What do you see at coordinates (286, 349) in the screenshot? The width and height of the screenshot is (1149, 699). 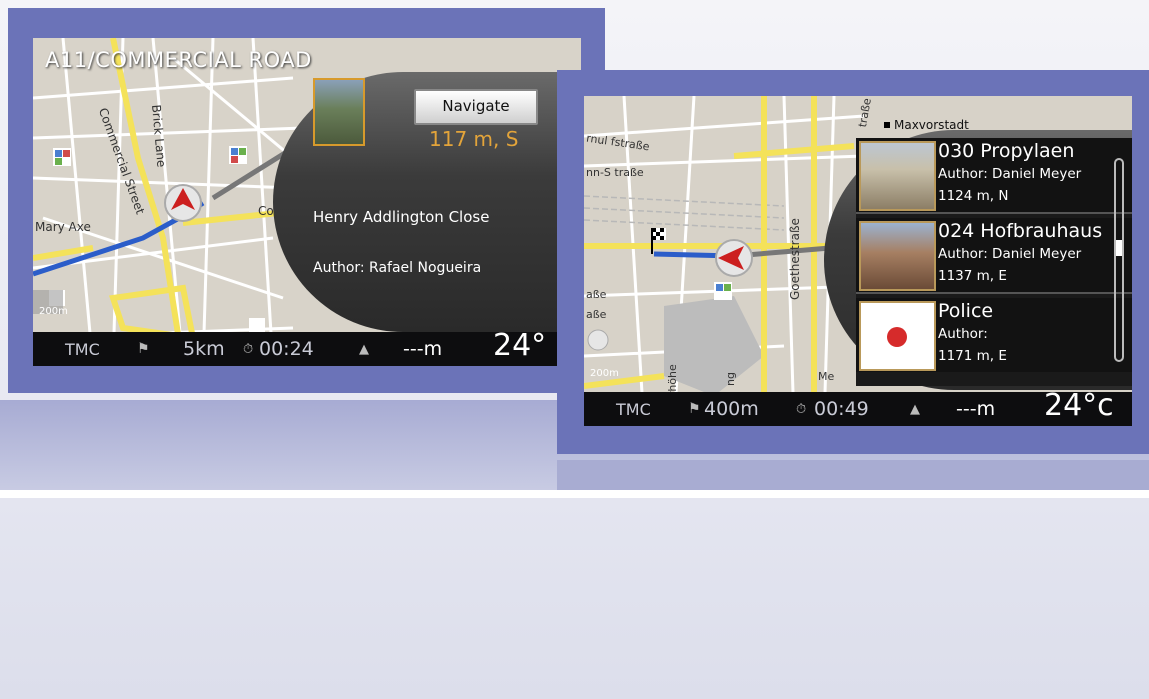 I see `remaining-time: 00:24` at bounding box center [286, 349].